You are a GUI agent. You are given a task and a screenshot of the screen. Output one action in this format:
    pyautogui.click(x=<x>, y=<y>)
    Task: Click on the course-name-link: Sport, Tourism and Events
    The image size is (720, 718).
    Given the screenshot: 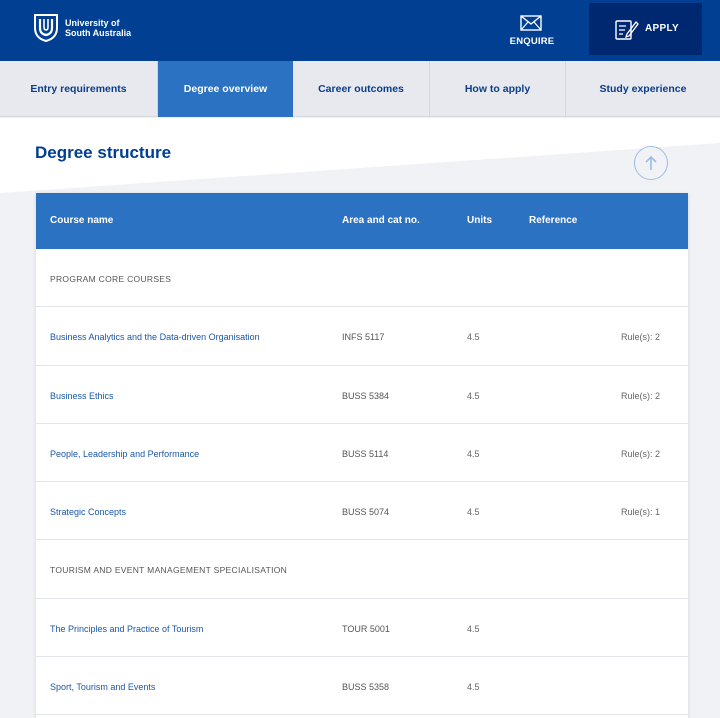 What is the action you would take?
    pyautogui.click(x=102, y=687)
    